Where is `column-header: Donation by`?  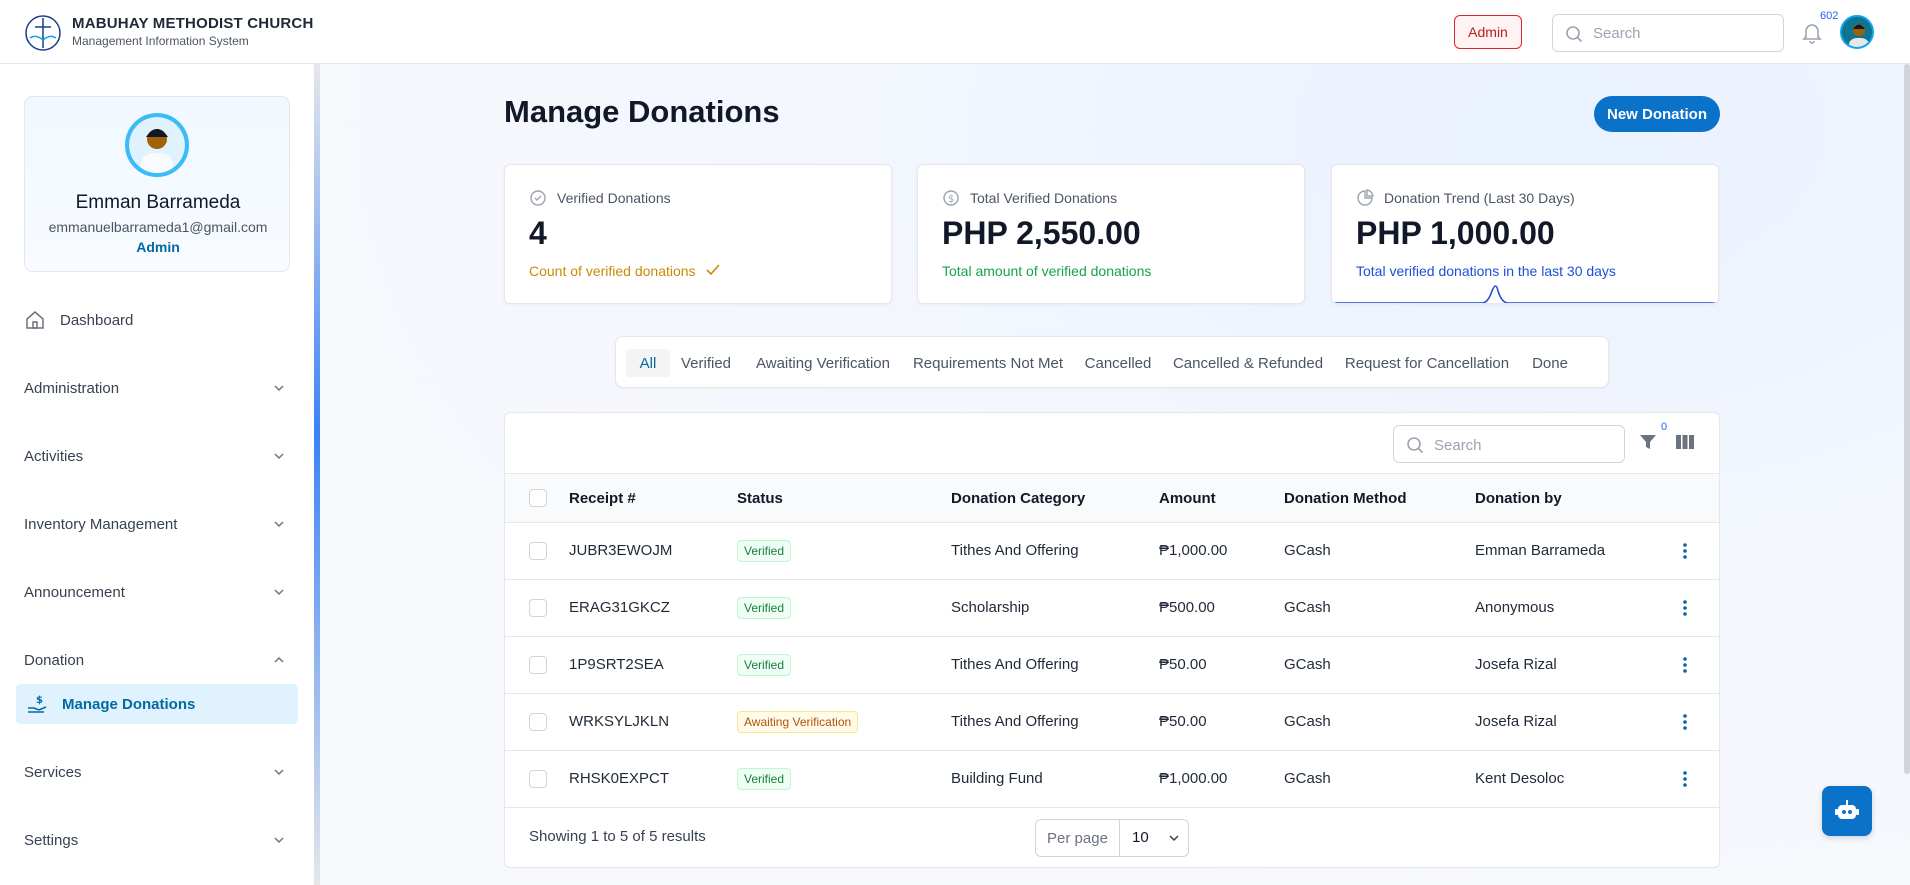
column-header: Donation by is located at coordinates (1518, 498).